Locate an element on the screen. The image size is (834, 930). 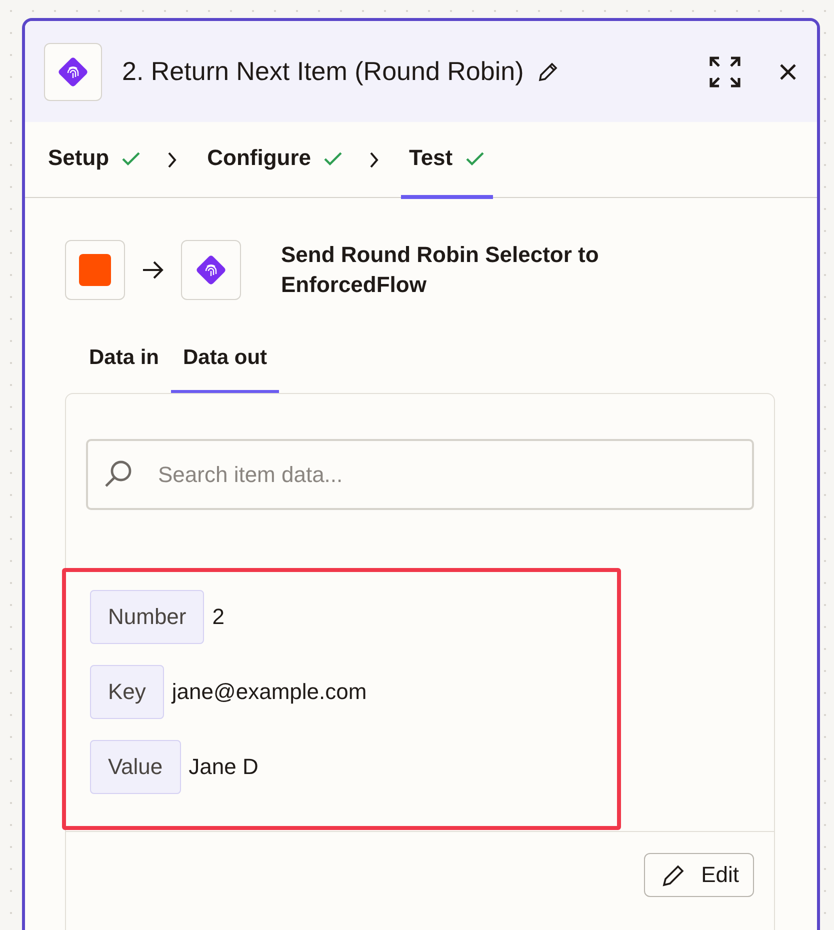
expand-icon is located at coordinates (725, 71).